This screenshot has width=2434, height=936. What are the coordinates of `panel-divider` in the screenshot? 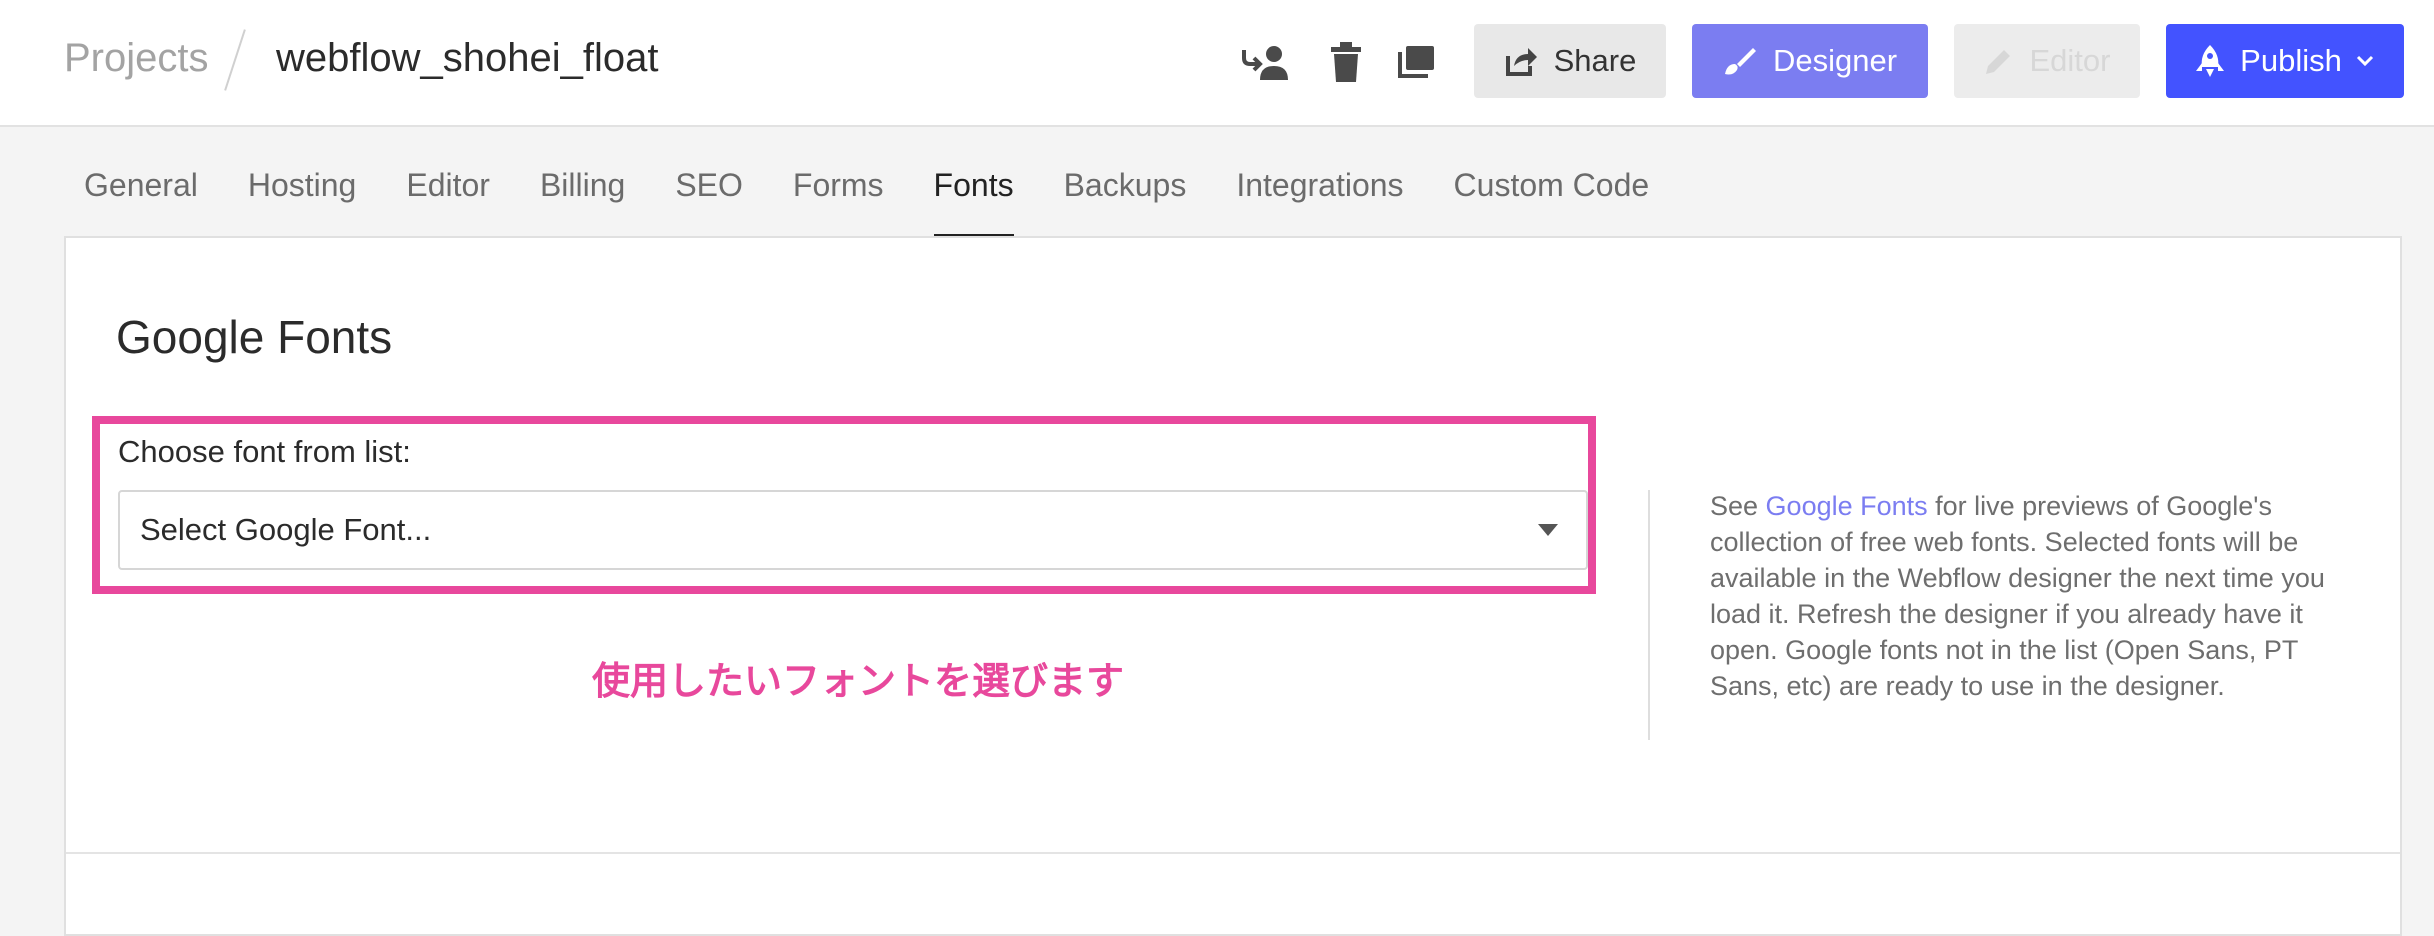 It's located at (1233, 853).